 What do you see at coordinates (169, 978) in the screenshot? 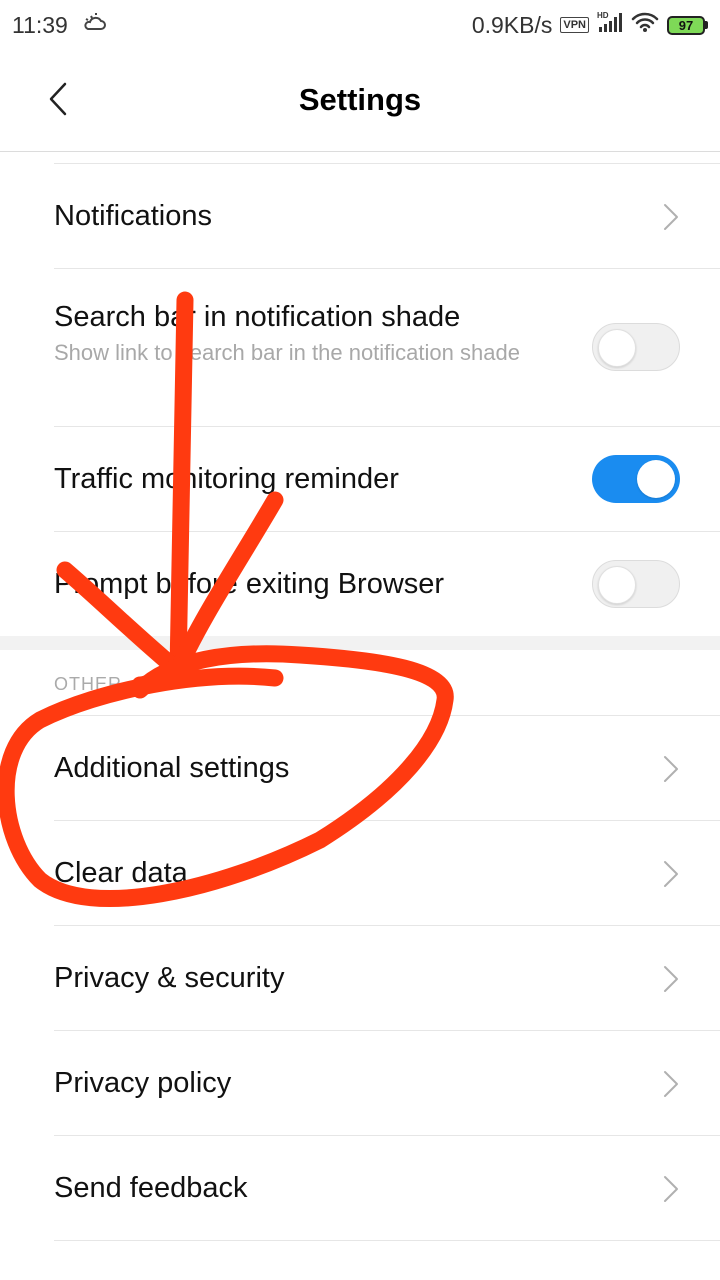
I see `row-label: Privacy & security` at bounding box center [169, 978].